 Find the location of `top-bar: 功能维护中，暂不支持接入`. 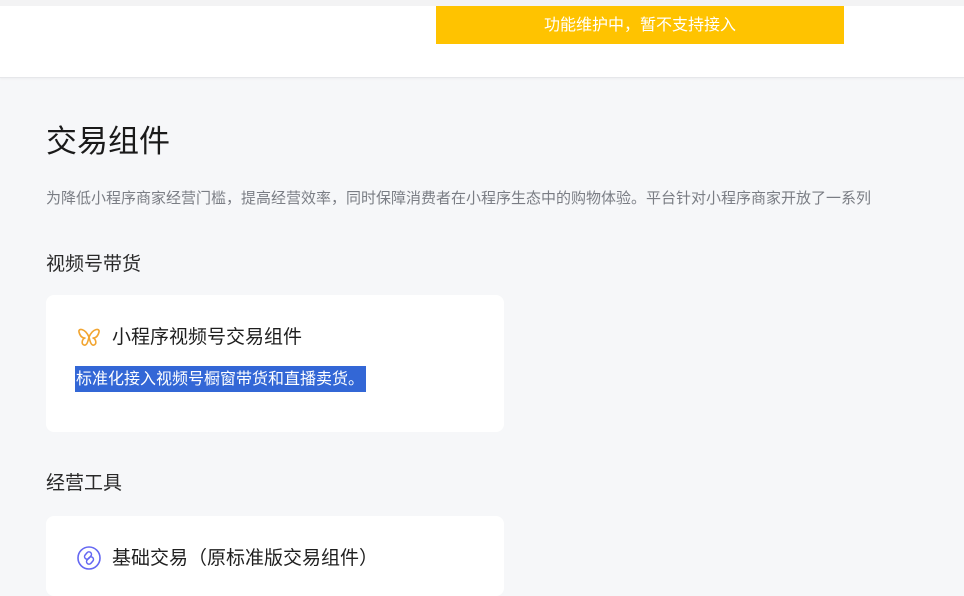

top-bar: 功能维护中，暂不支持接入 is located at coordinates (482, 39).